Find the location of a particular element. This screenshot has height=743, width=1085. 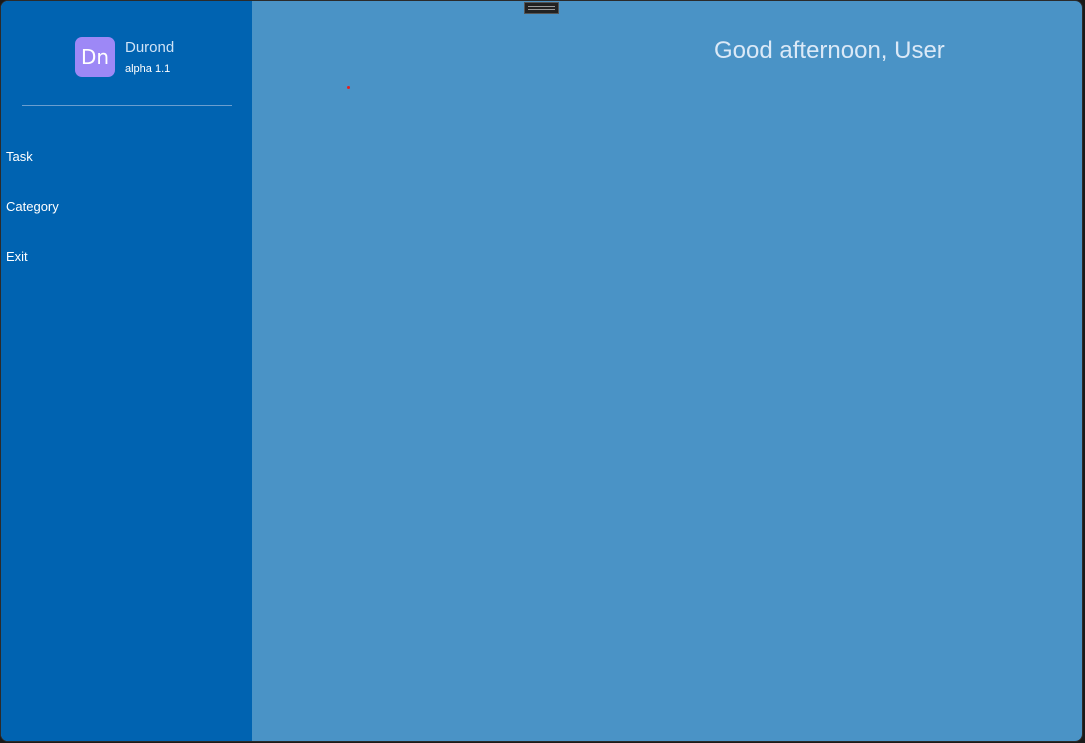

red-dot-marker is located at coordinates (348, 87).